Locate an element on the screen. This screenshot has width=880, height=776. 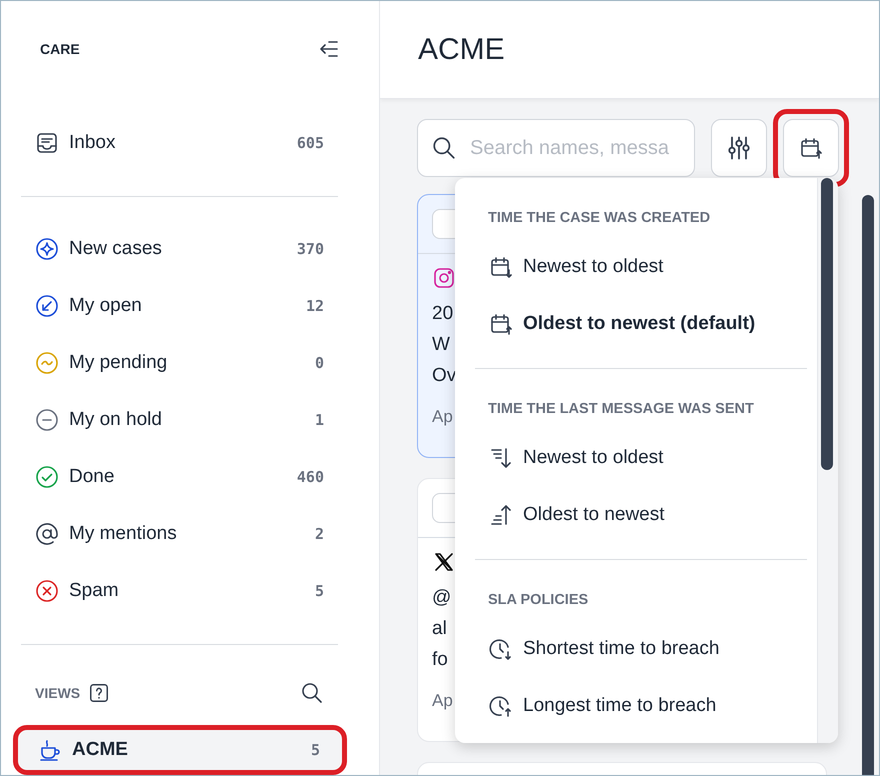
help-icon is located at coordinates (99, 693).